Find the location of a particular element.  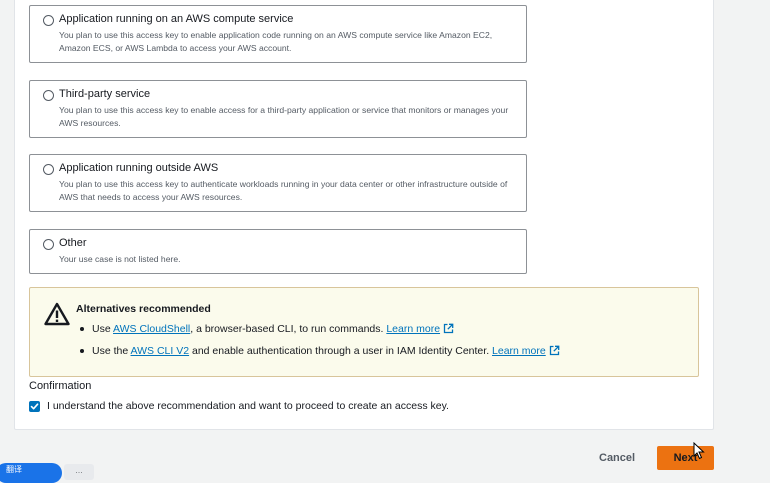

option-other: Other Your use case is not listed here. is located at coordinates (278, 251).